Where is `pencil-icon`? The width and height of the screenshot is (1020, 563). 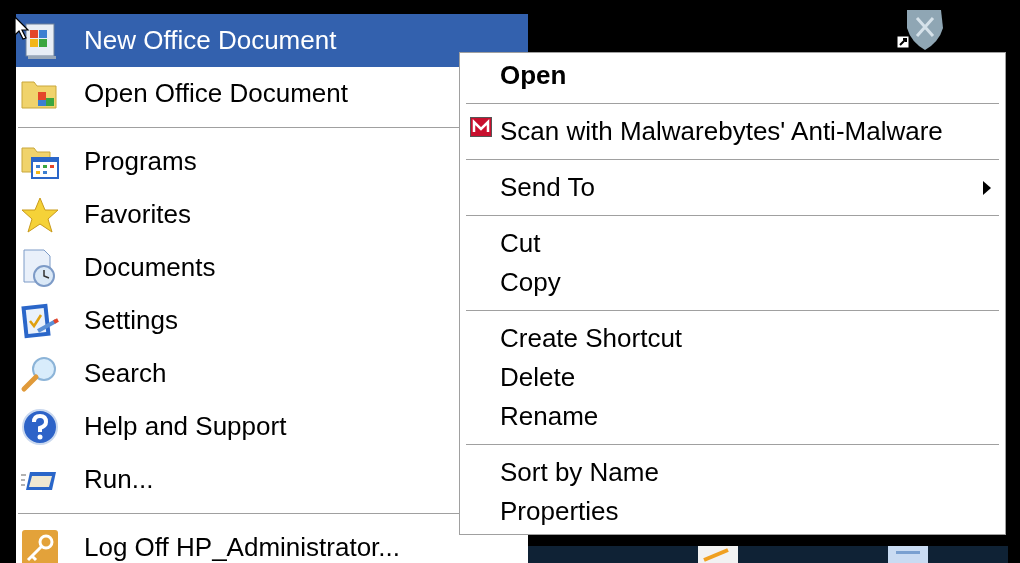 pencil-icon is located at coordinates (718, 554).